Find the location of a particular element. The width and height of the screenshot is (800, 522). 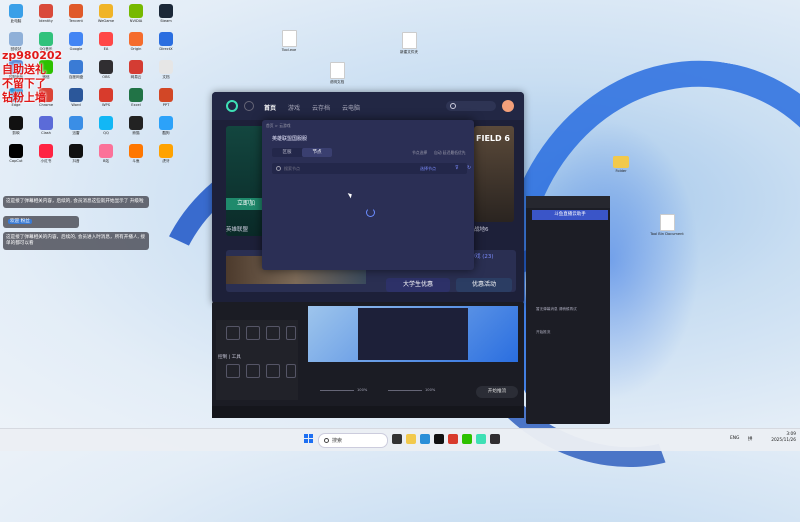

explorer-icon is located at coordinates (411, 439).